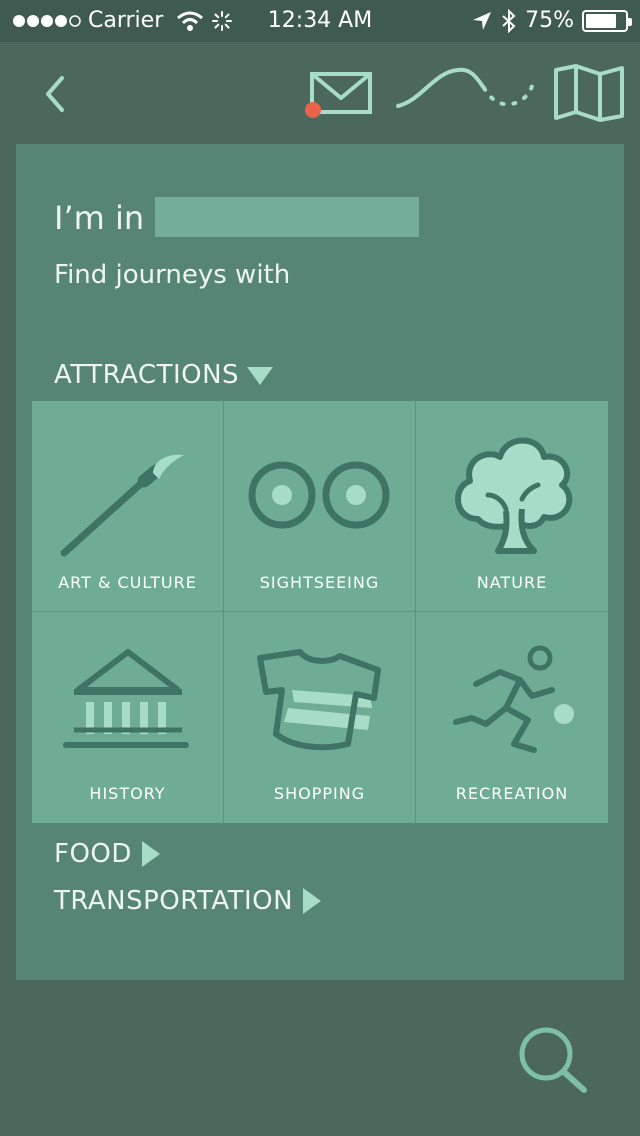  I want to click on attractions-toggle: ATTRACTIONS, so click(164, 375).